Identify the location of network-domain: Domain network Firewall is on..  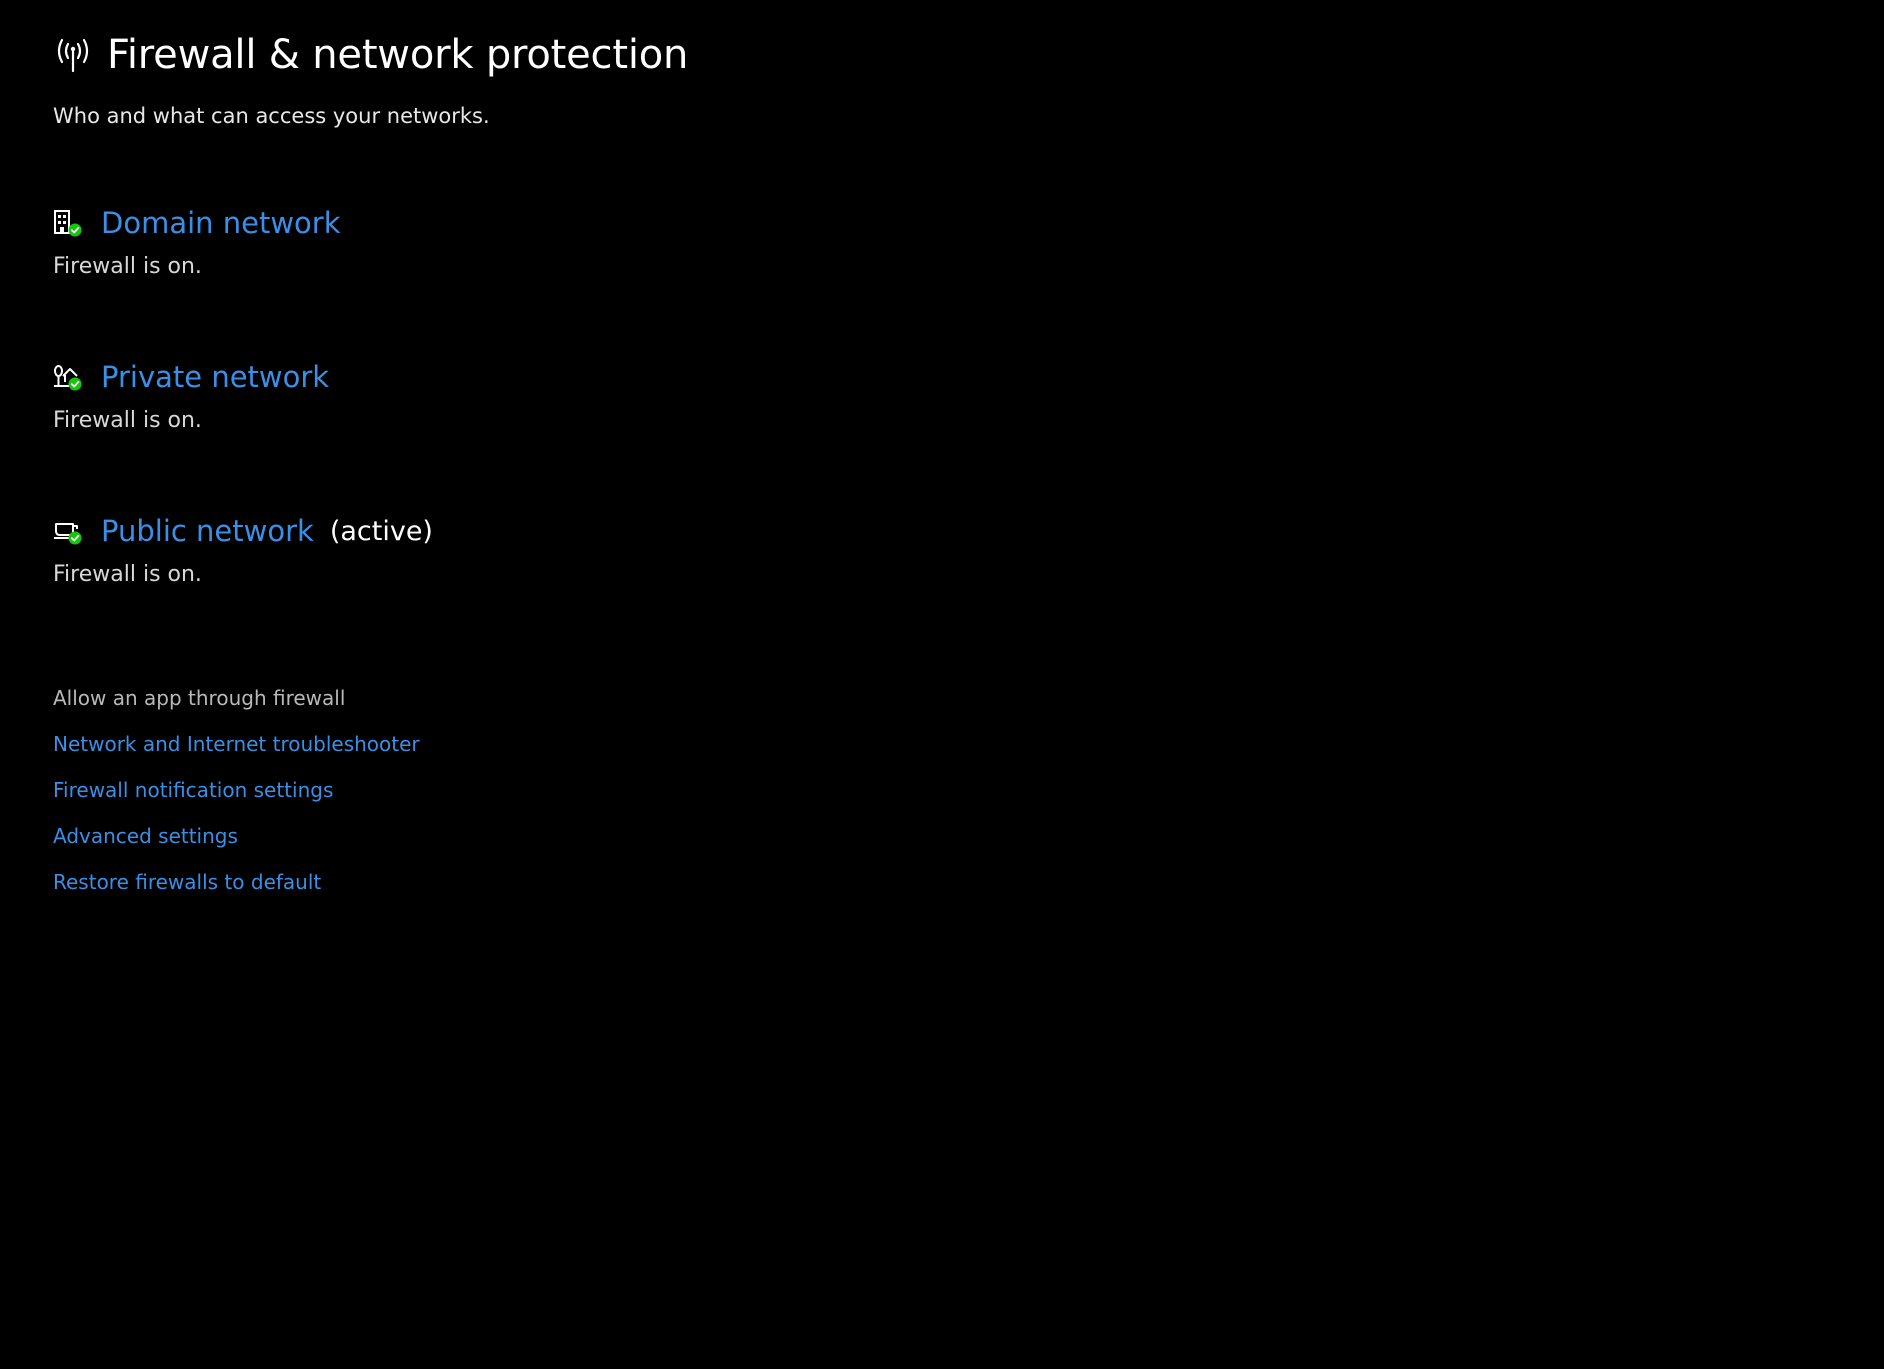
(197, 242).